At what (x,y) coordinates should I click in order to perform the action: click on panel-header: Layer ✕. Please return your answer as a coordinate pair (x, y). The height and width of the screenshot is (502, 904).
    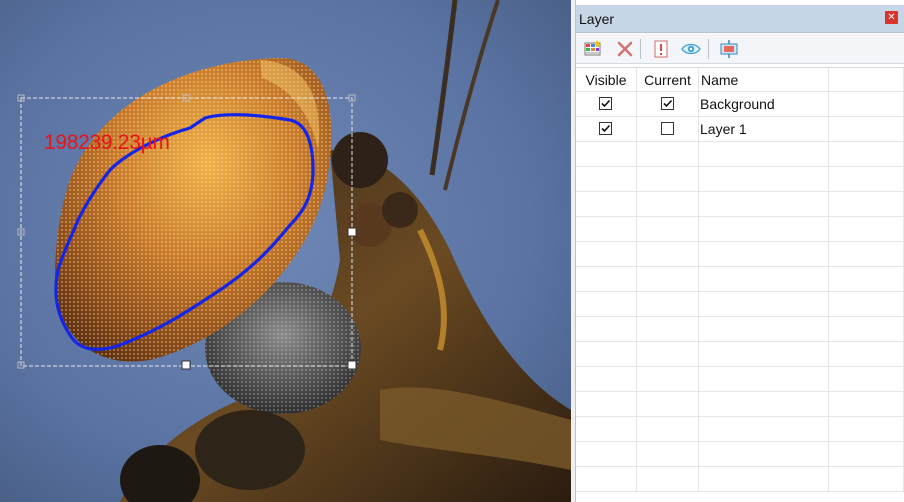
    Looking at the image, I should click on (740, 19).